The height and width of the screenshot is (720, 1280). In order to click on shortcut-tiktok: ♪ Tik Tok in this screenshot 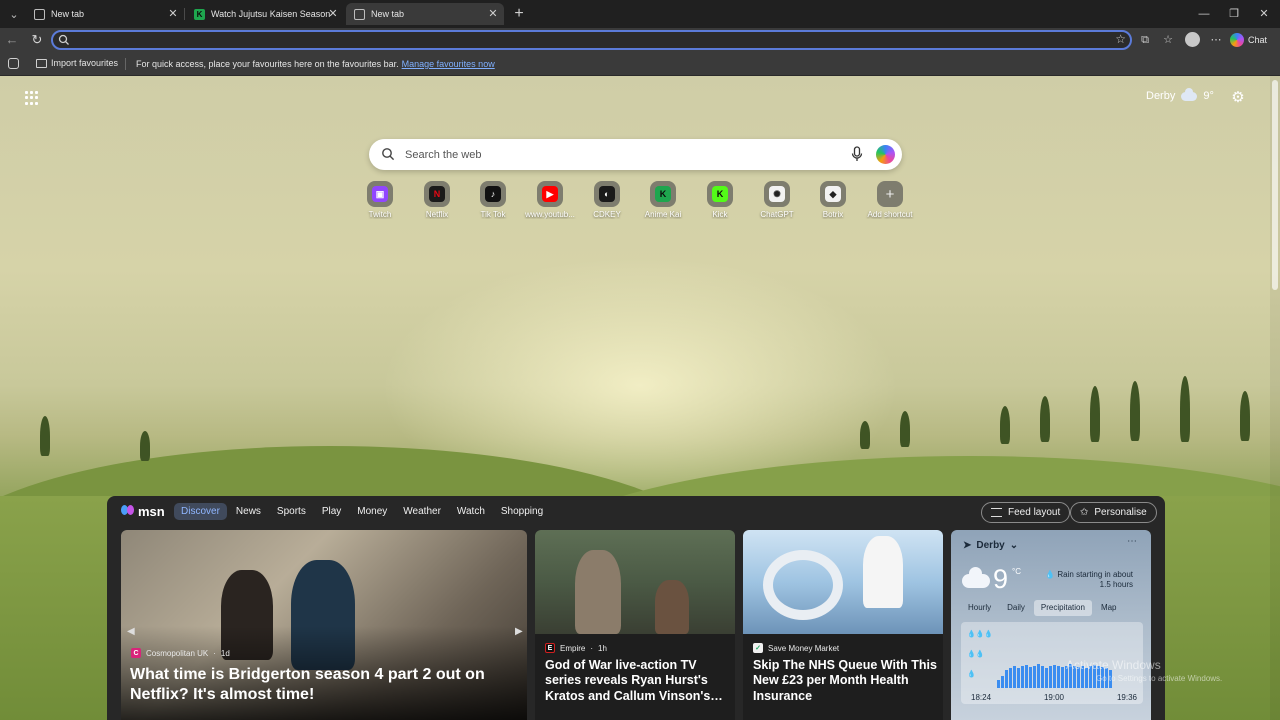, I will do `click(493, 200)`.